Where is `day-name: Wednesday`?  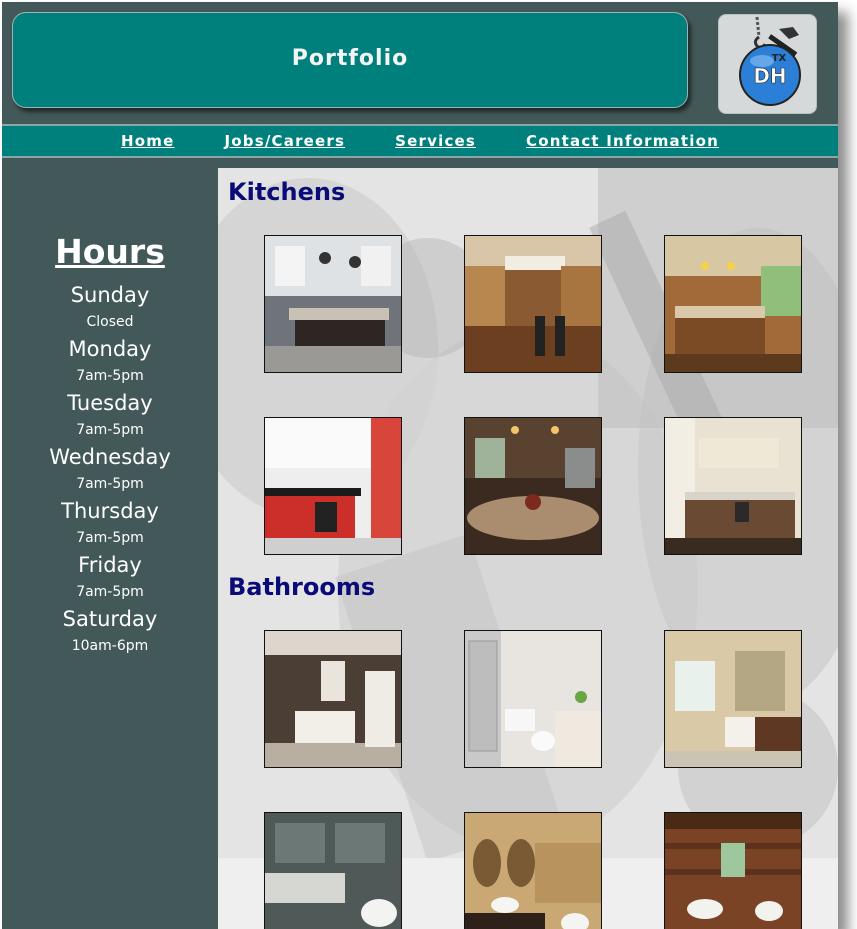
day-name: Wednesday is located at coordinates (110, 457).